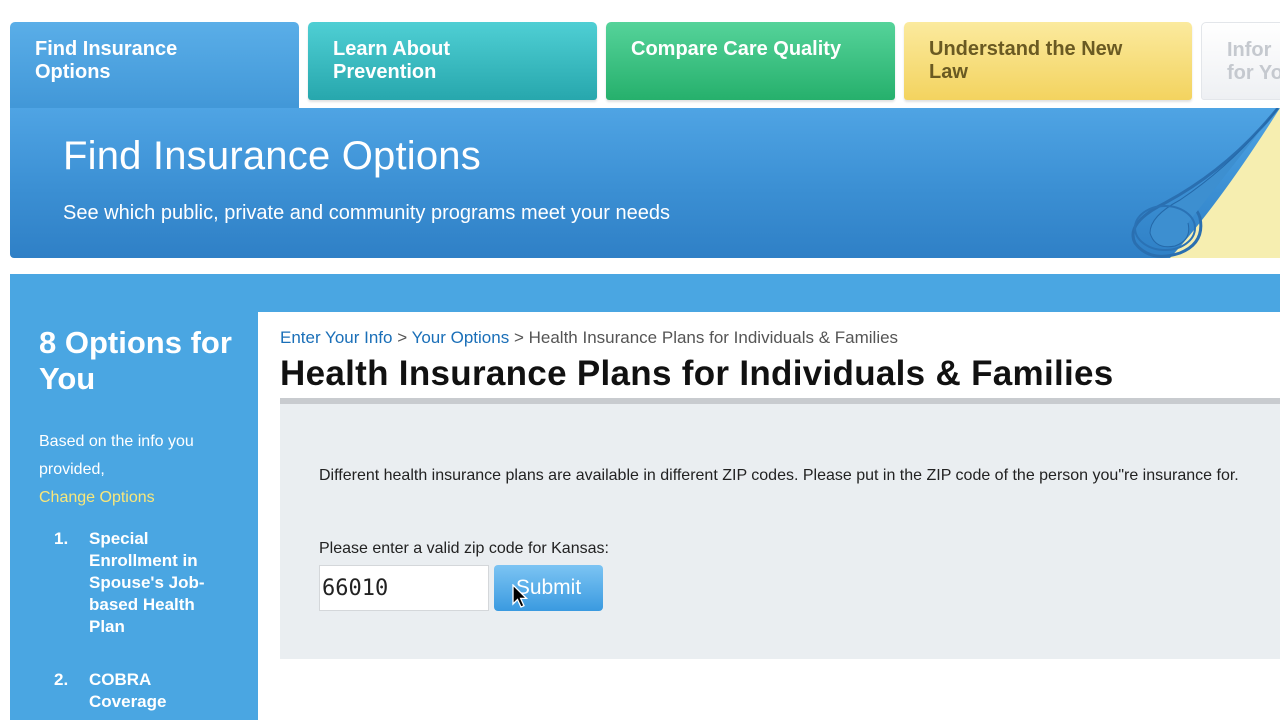 The width and height of the screenshot is (1280, 720). Describe the element at coordinates (106, 49) in the screenshot. I see `tab-label-line1: Find Insurance` at that location.